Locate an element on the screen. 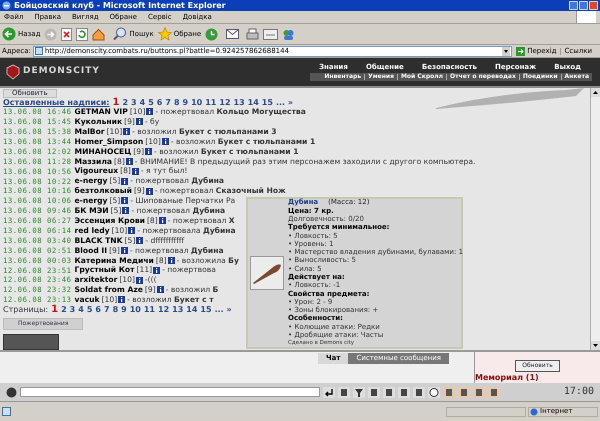  dropdown-arrow-icon is located at coordinates (506, 51).